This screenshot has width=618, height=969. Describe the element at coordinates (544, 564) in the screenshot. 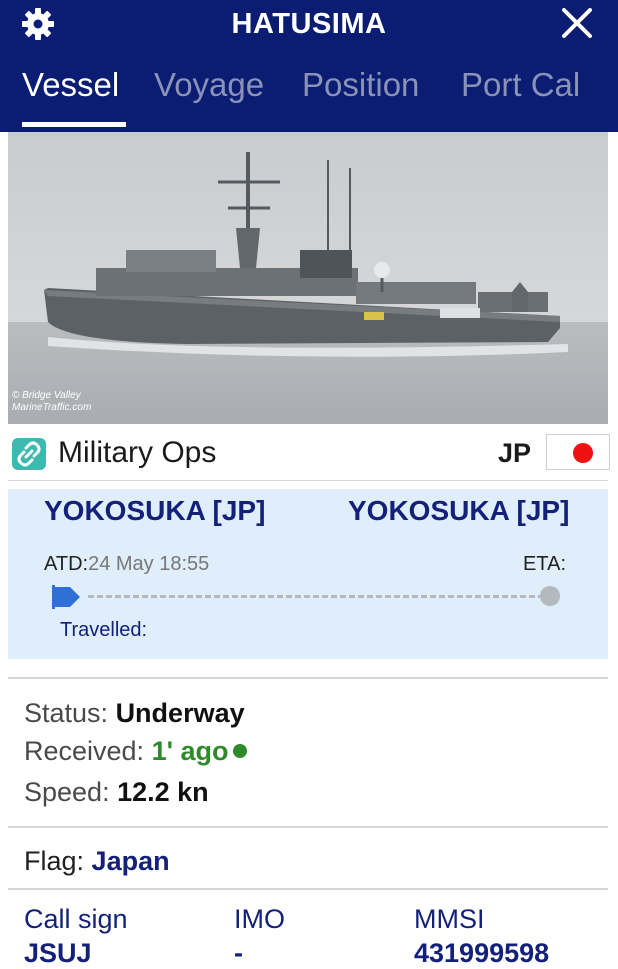

I see `eta-label: ETA:` at that location.